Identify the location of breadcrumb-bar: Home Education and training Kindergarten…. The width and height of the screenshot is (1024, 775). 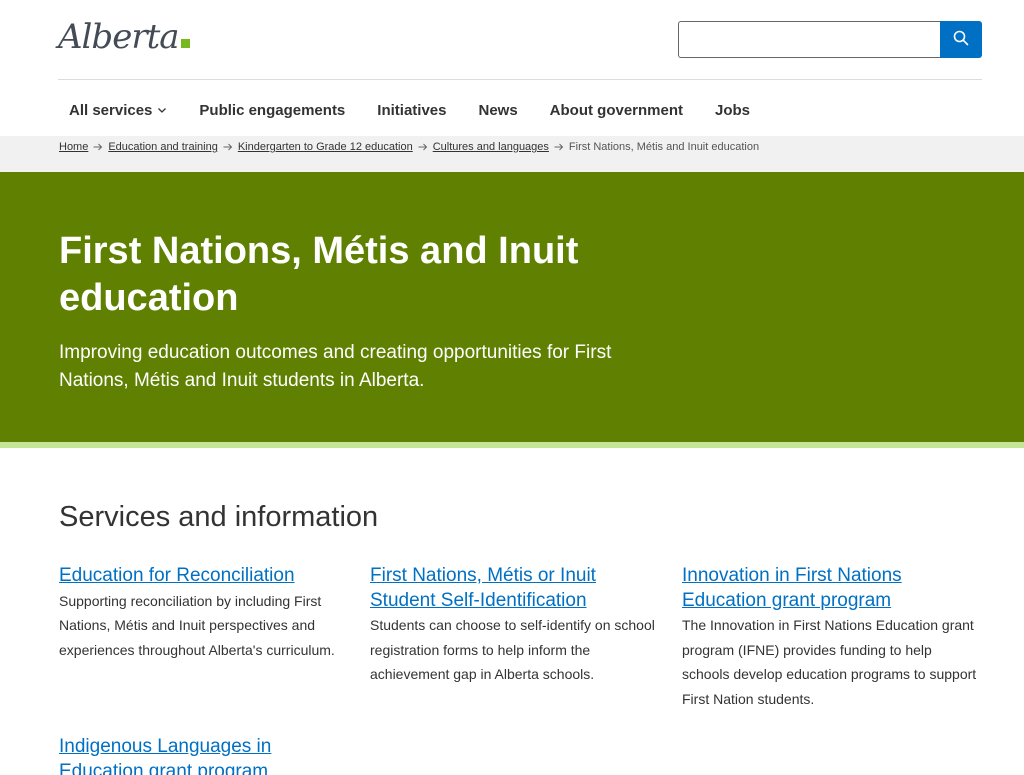
(512, 154).